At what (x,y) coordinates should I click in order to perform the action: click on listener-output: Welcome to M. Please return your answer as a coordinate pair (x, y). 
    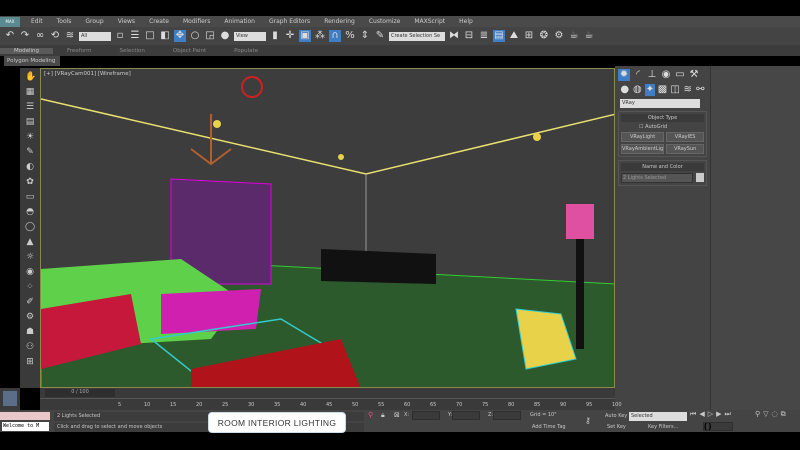
    Looking at the image, I should click on (25, 426).